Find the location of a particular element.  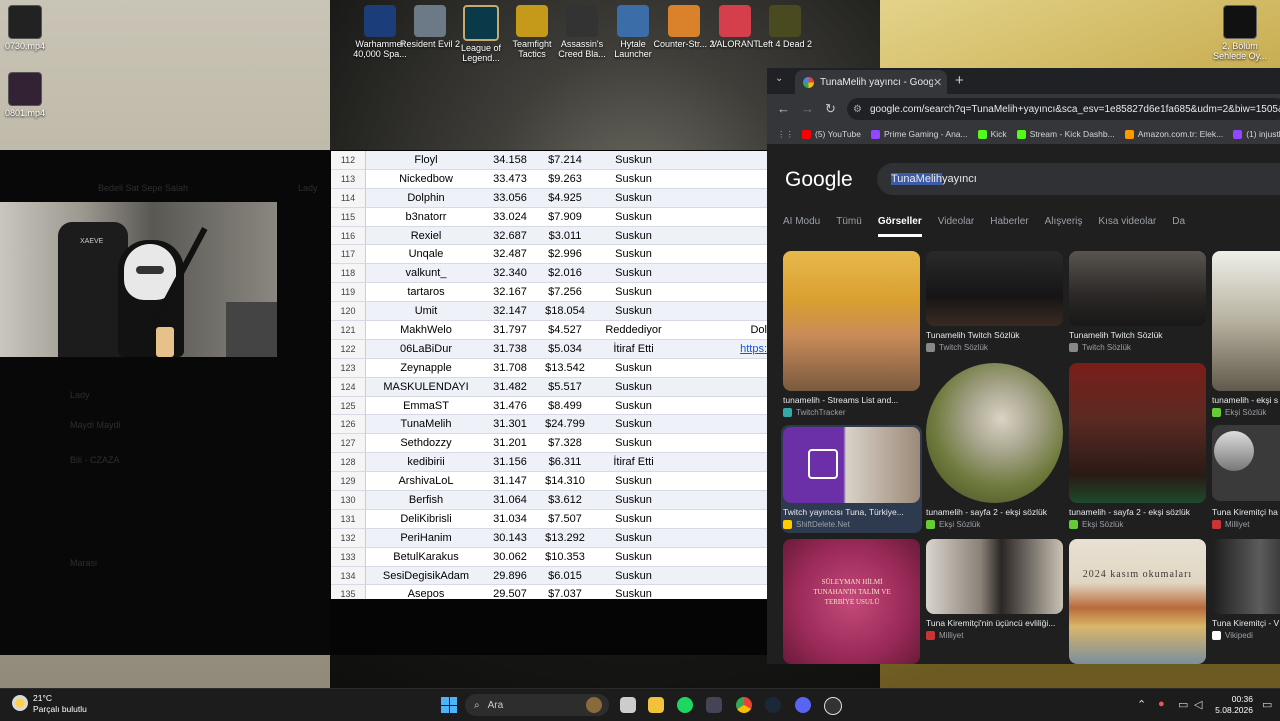

money-cell: $13.292 is located at coordinates (565, 538).